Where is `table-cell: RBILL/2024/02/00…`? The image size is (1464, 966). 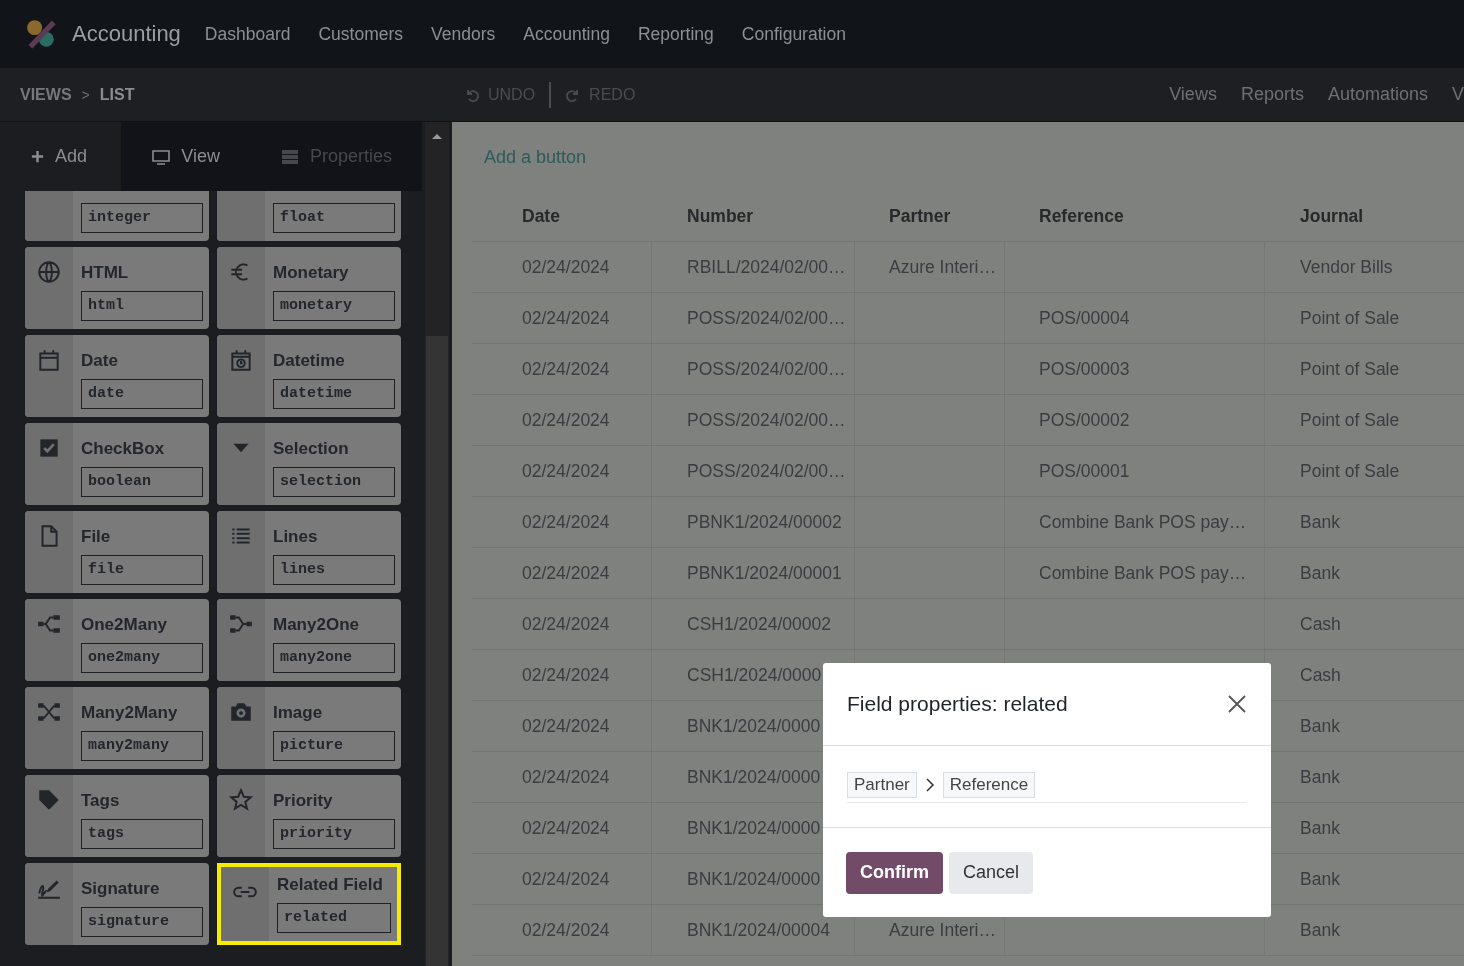 table-cell: RBILL/2024/02/00… is located at coordinates (766, 267).